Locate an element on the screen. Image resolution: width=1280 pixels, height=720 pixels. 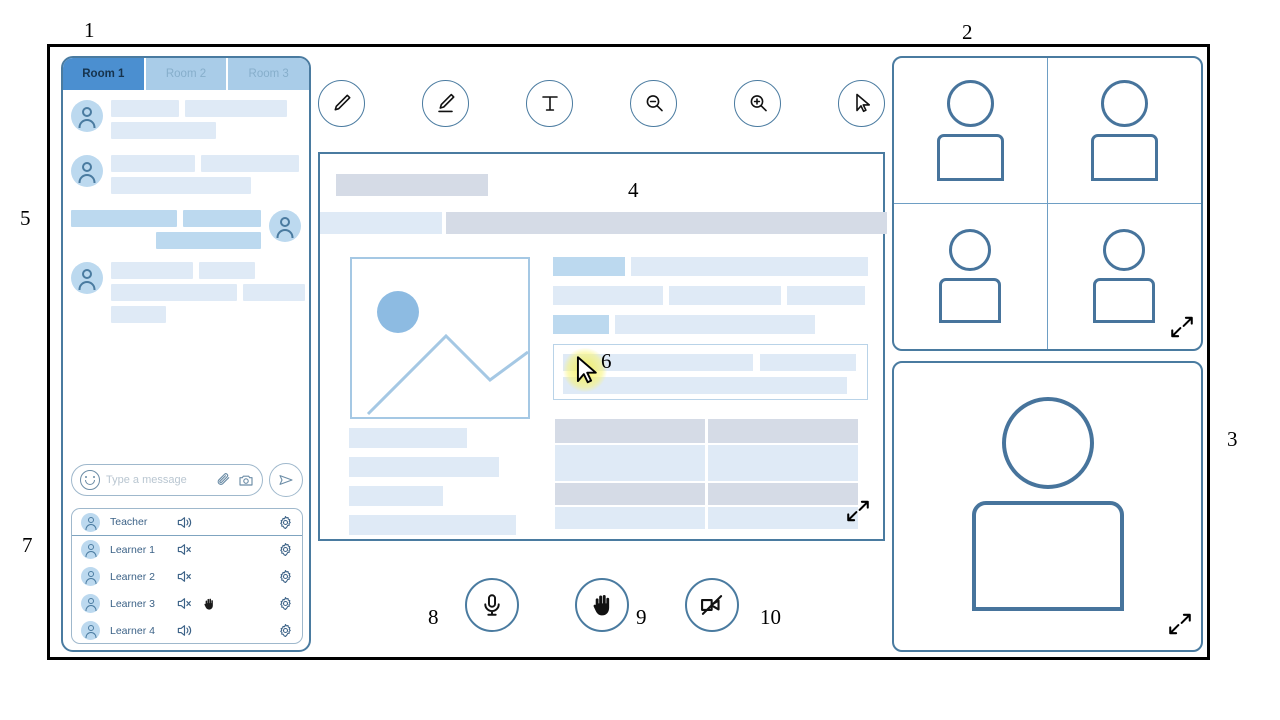
zoom-out-button is located at coordinates (653, 103).